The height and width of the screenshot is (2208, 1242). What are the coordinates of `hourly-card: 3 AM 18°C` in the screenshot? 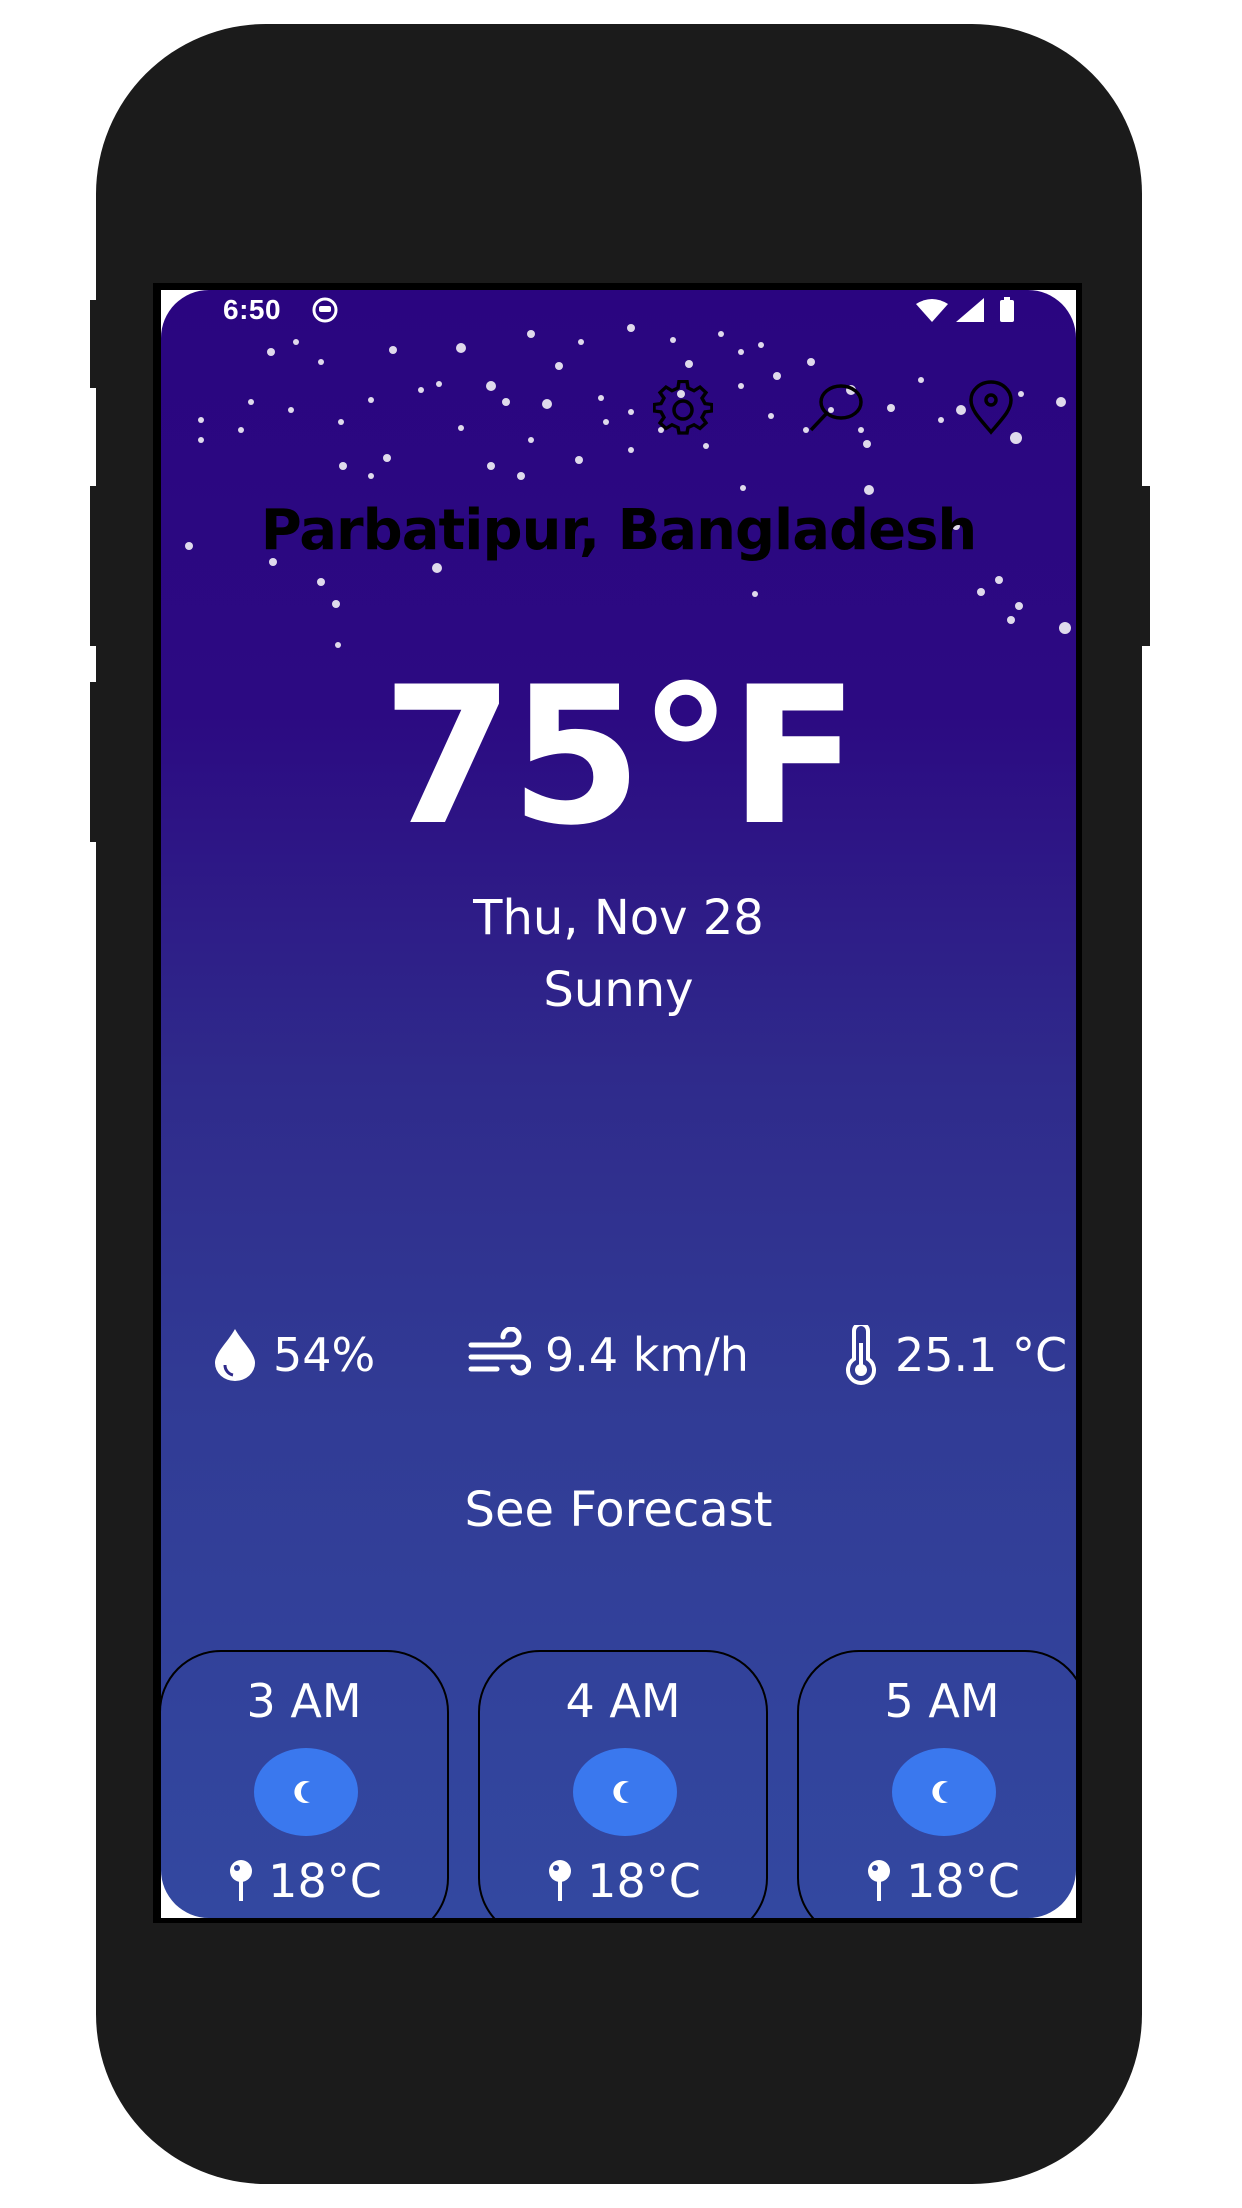 It's located at (305, 1784).